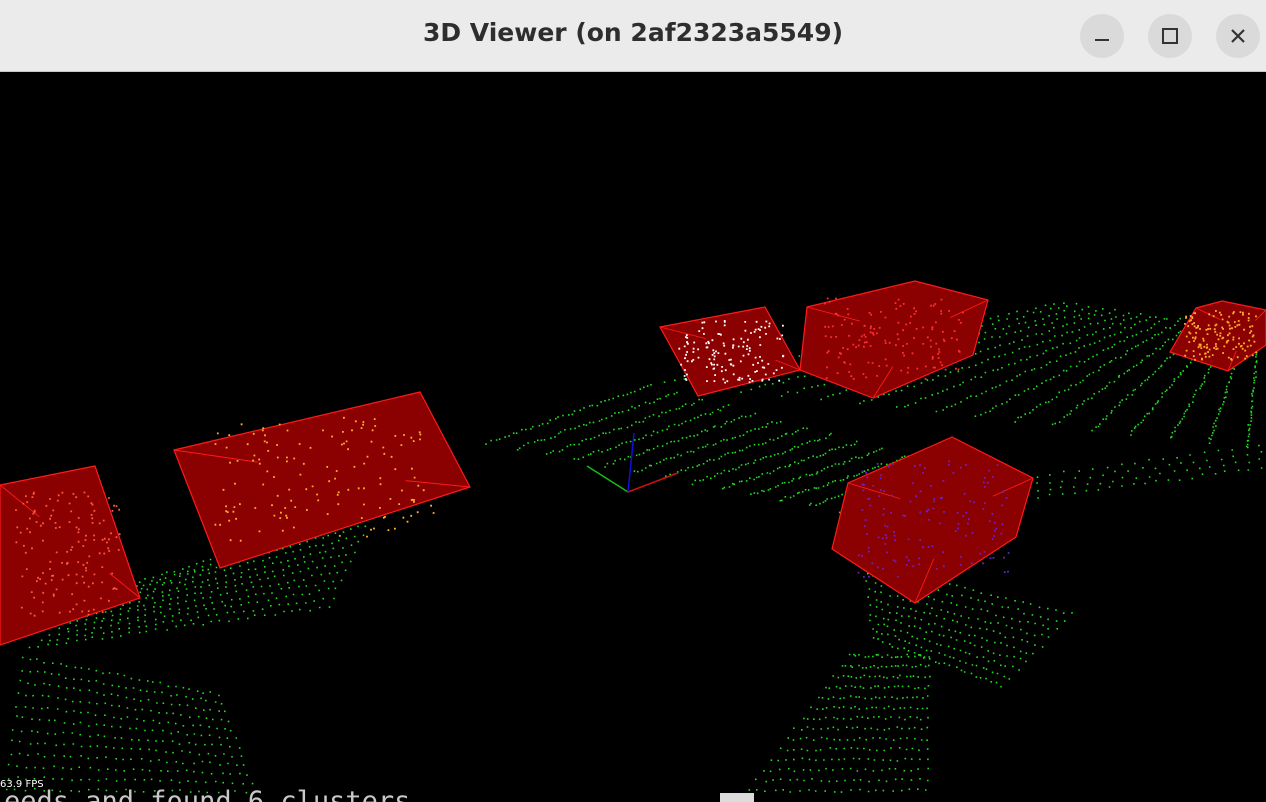  Describe the element at coordinates (1102, 36) in the screenshot. I see `minimize-button` at that location.